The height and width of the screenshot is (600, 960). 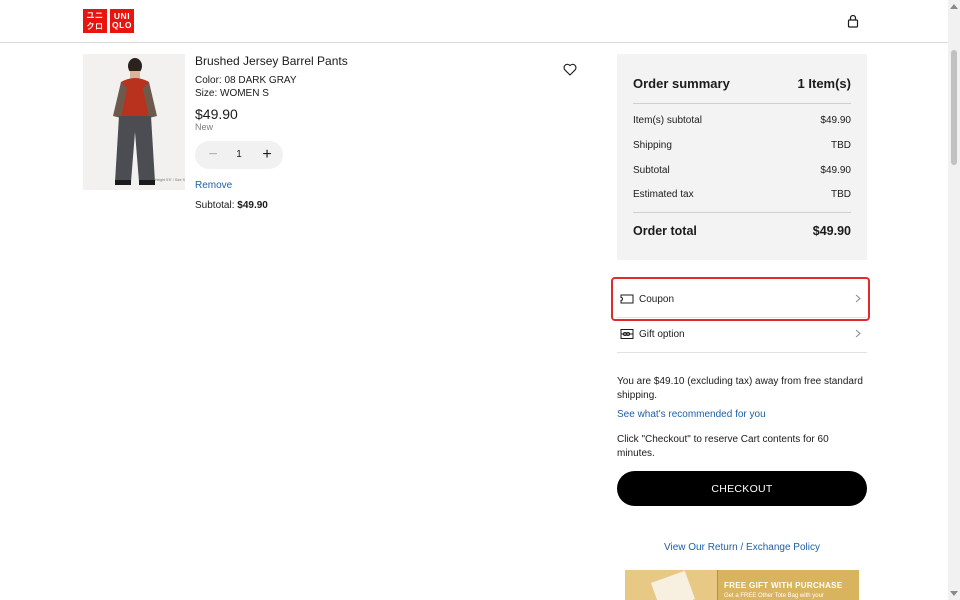 What do you see at coordinates (252, 205) in the screenshot?
I see `item-subtotal-value: $49.90` at bounding box center [252, 205].